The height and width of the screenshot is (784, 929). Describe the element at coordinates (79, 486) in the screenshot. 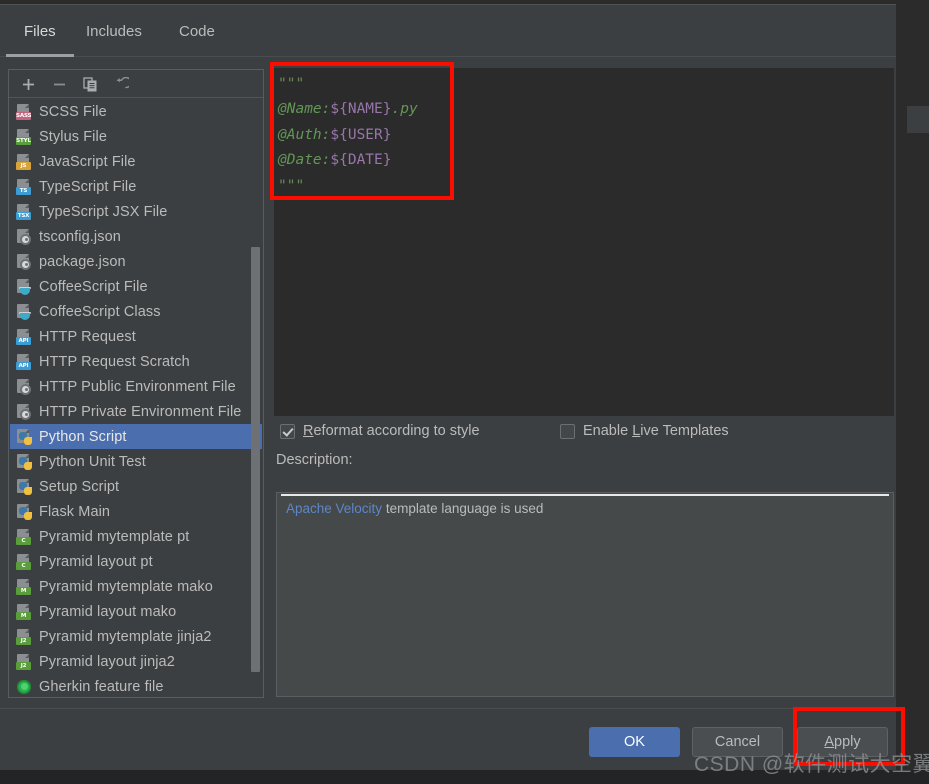

I see `list-item-label: Setup Script` at that location.